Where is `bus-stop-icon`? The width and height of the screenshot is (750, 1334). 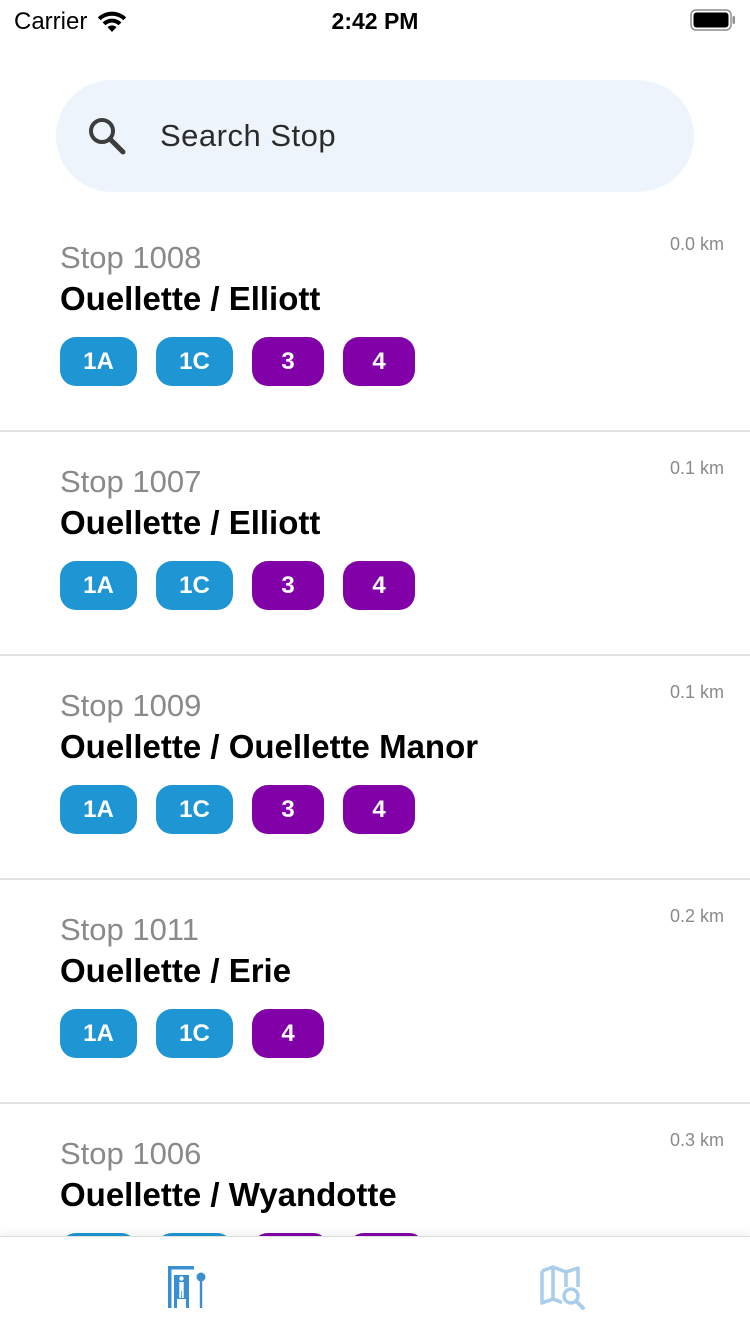
bus-stop-icon is located at coordinates (188, 1287).